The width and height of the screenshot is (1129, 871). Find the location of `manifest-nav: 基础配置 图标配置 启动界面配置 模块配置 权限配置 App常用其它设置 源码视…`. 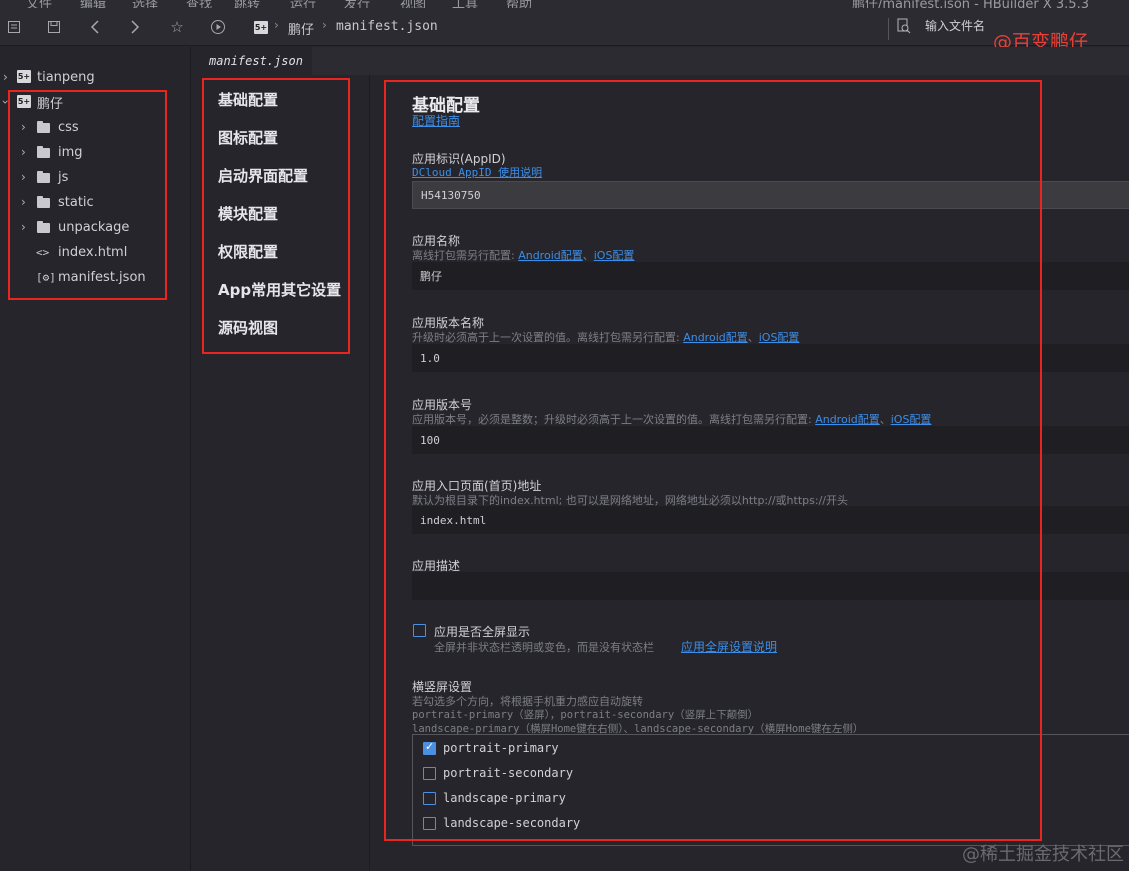

manifest-nav: 基础配置 图标配置 启动界面配置 模块配置 权限配置 App常用其它设置 源码视… is located at coordinates (281, 473).